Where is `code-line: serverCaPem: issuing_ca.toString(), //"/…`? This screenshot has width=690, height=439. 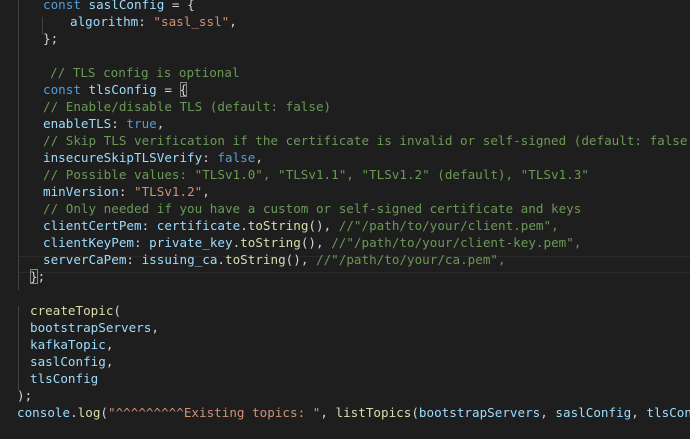
code-line: serverCaPem: issuing_ca.toString(), //"/… is located at coordinates (274, 259).